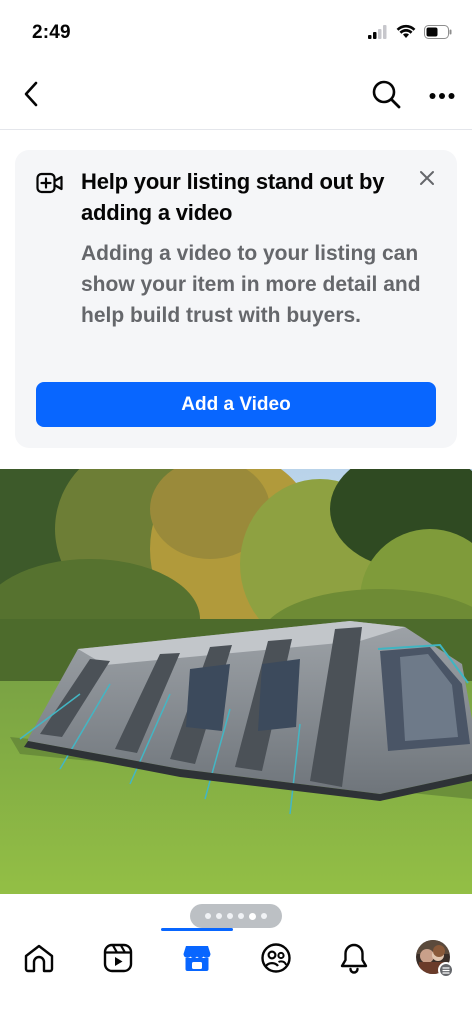  I want to click on tab-profile, so click(435, 959).